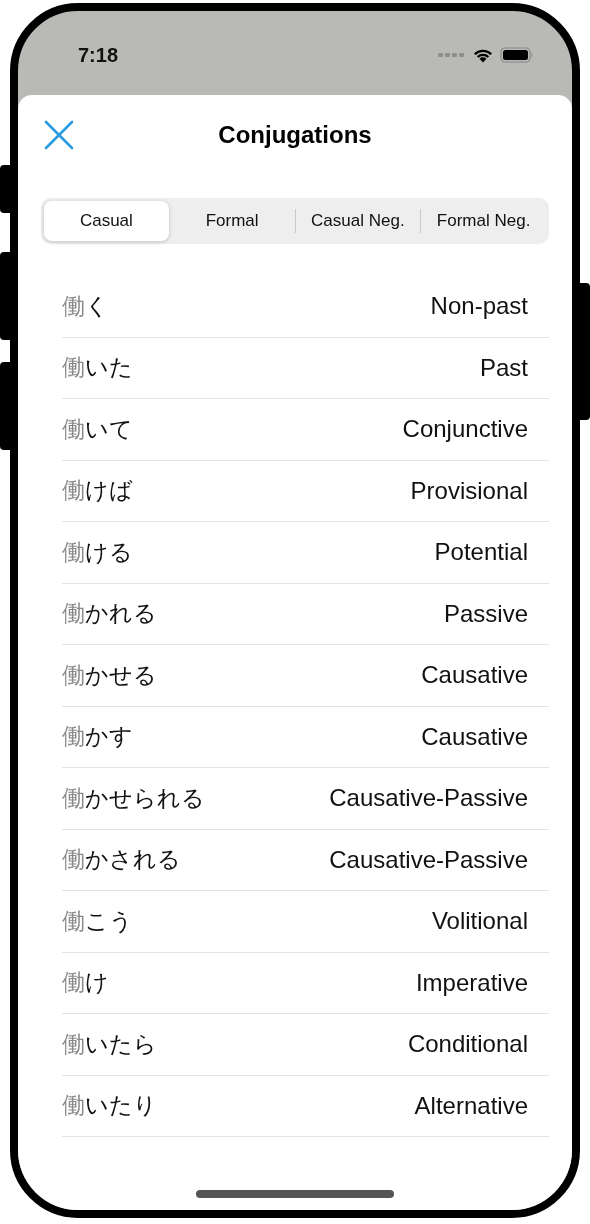 This screenshot has width=590, height=1224. I want to click on conjugated-verb: 働いたら, so click(109, 1044).